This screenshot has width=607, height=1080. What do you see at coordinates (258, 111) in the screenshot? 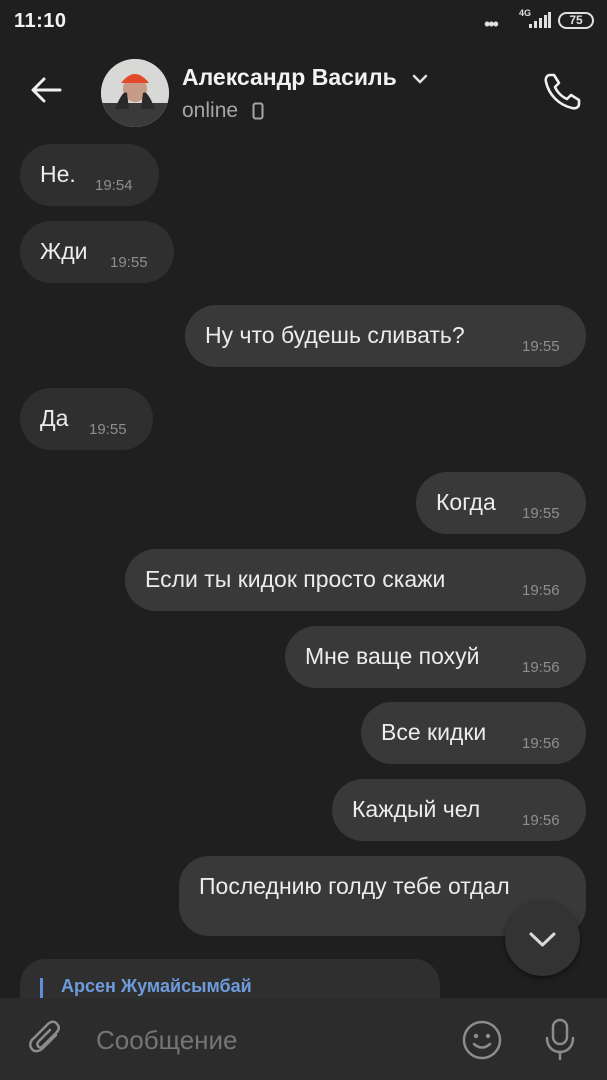
I see `mobile-device-icon` at bounding box center [258, 111].